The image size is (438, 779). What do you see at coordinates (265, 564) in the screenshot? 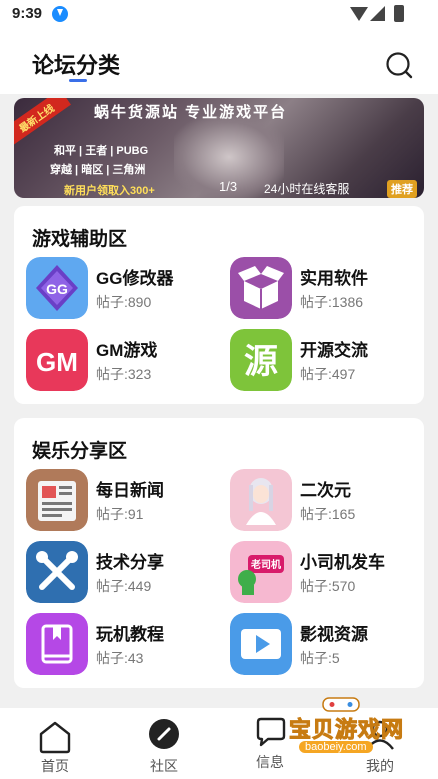
I see `svg-text: 老司机` at bounding box center [265, 564].